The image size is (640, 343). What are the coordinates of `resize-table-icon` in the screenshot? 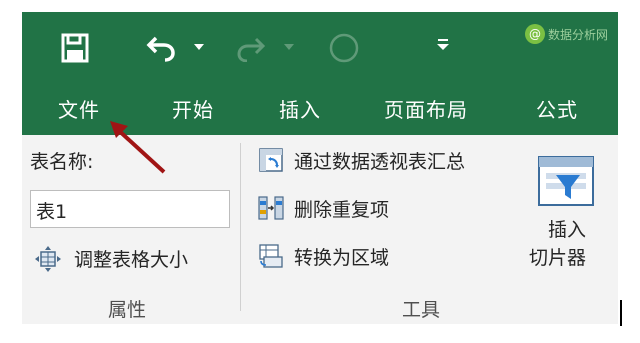 It's located at (48, 259).